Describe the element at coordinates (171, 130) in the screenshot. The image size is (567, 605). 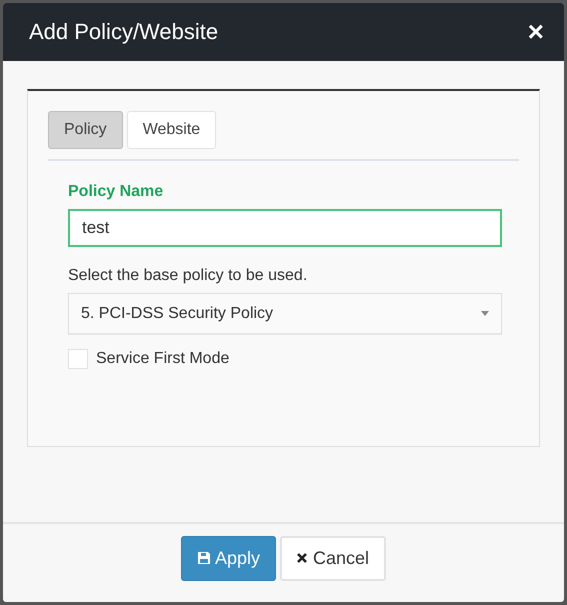
I see `tab: Website` at that location.